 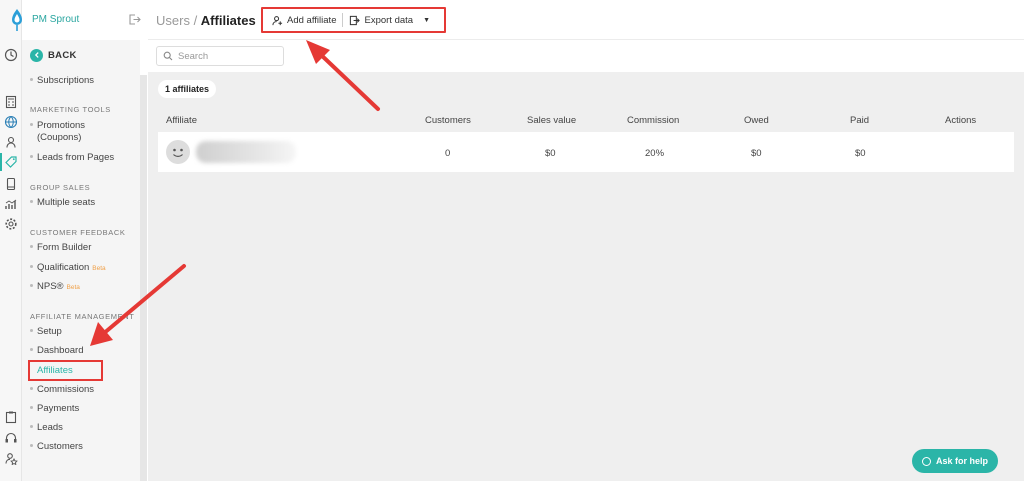 I want to click on menu-section-marketing: MARKETING TOOLS, so click(x=70, y=109).